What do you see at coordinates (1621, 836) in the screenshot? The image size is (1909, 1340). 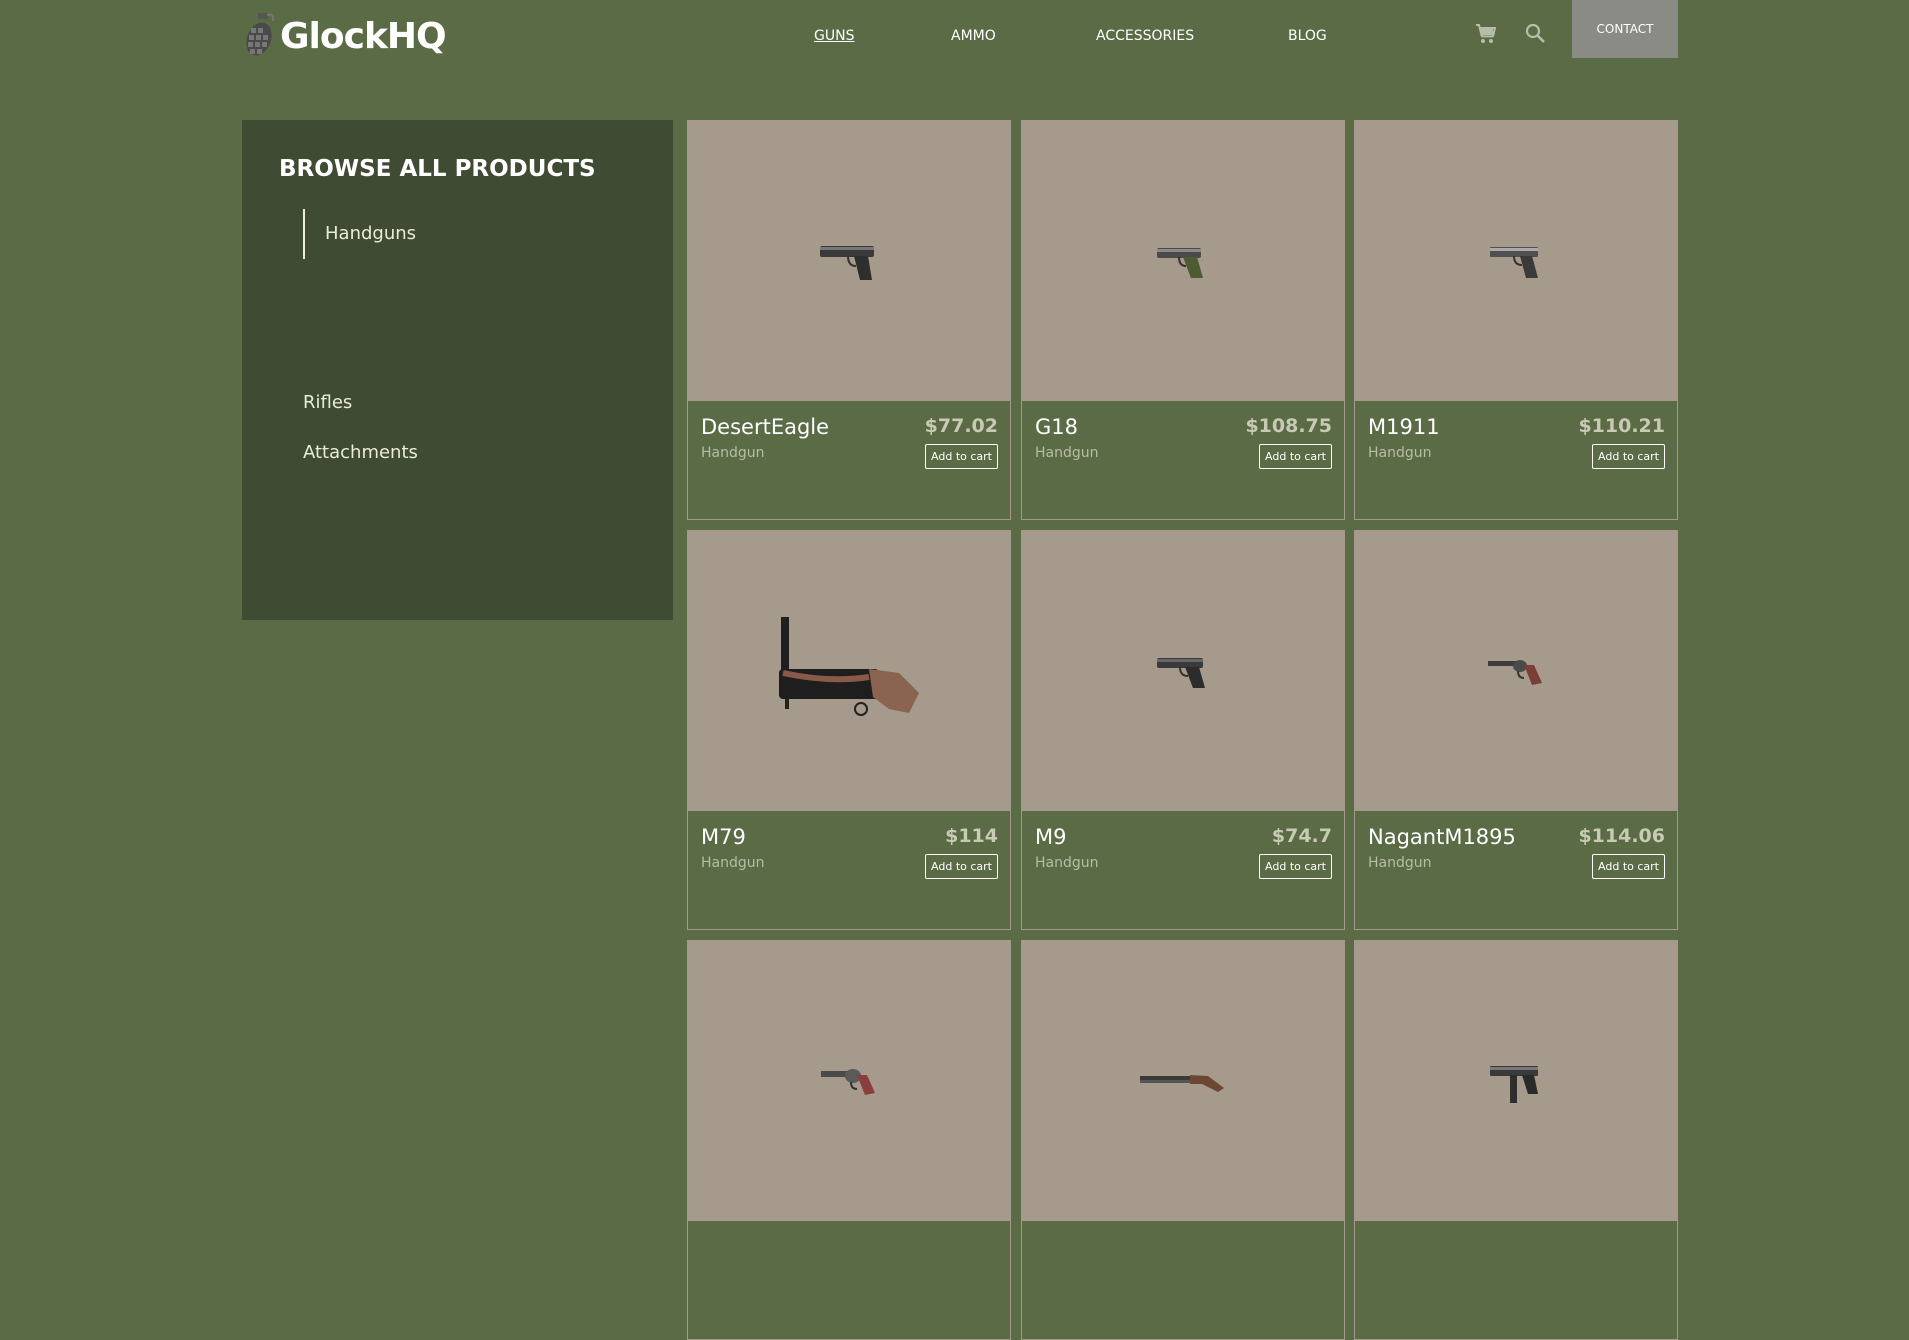 I see `product-price: $114.06` at bounding box center [1621, 836].